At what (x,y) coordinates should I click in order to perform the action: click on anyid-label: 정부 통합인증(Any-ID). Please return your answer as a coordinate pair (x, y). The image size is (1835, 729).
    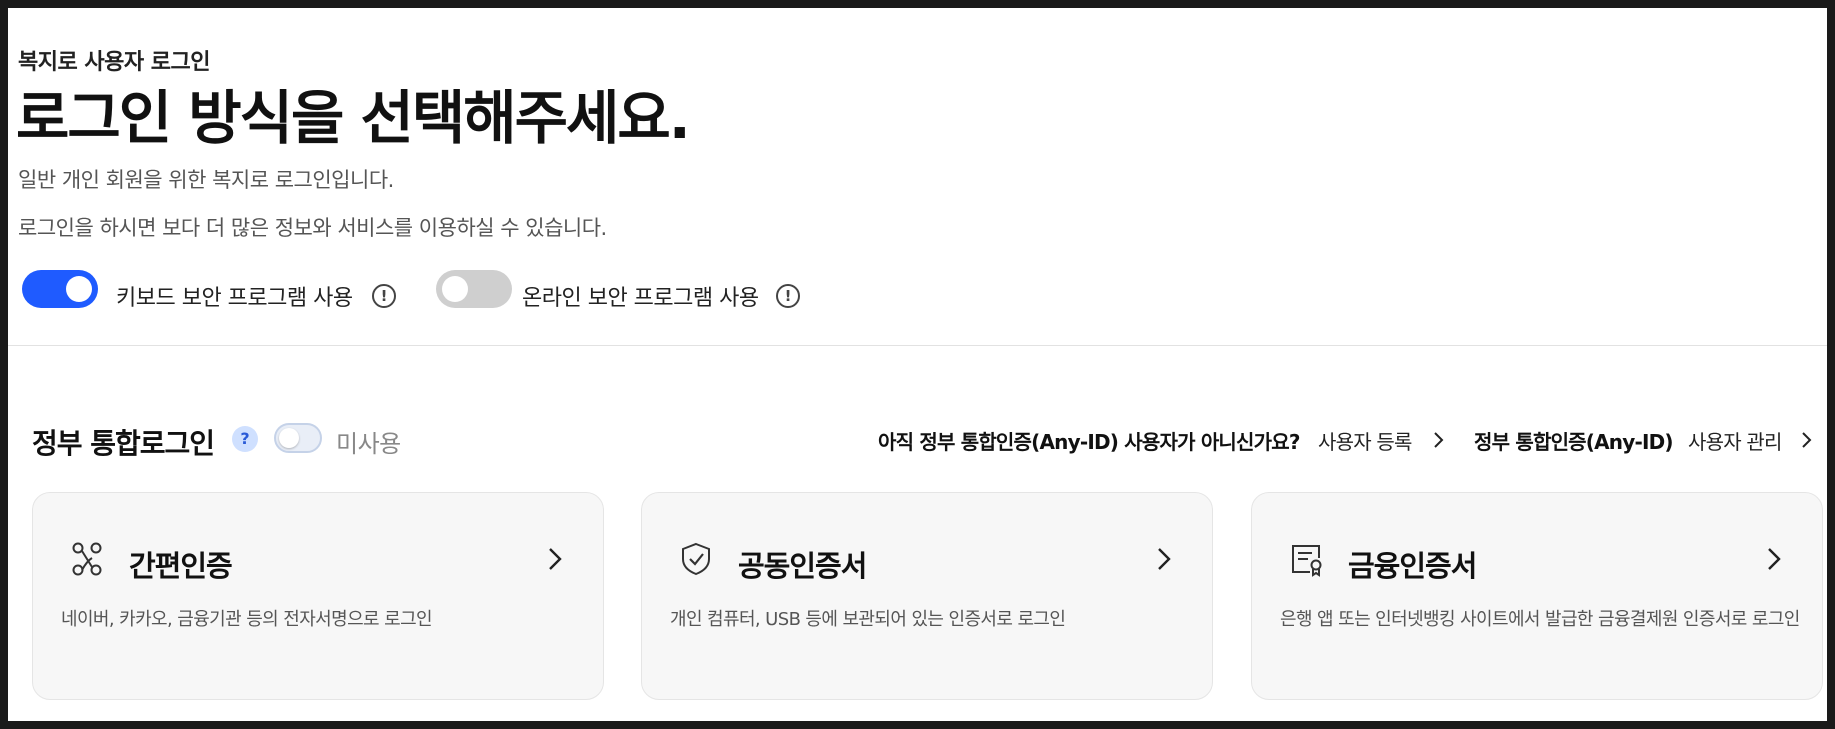
    Looking at the image, I should click on (1574, 442).